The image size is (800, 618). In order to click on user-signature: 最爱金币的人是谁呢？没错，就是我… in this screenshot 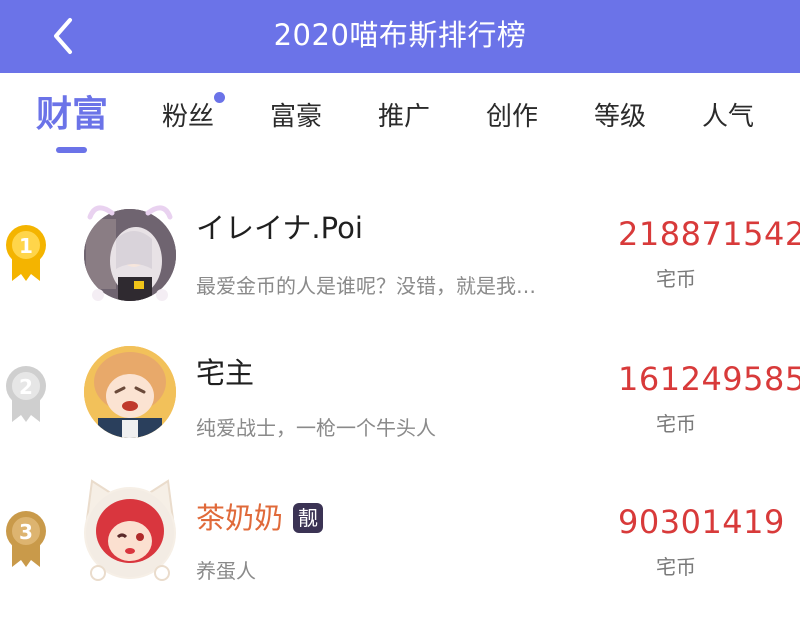, I will do `click(366, 286)`.